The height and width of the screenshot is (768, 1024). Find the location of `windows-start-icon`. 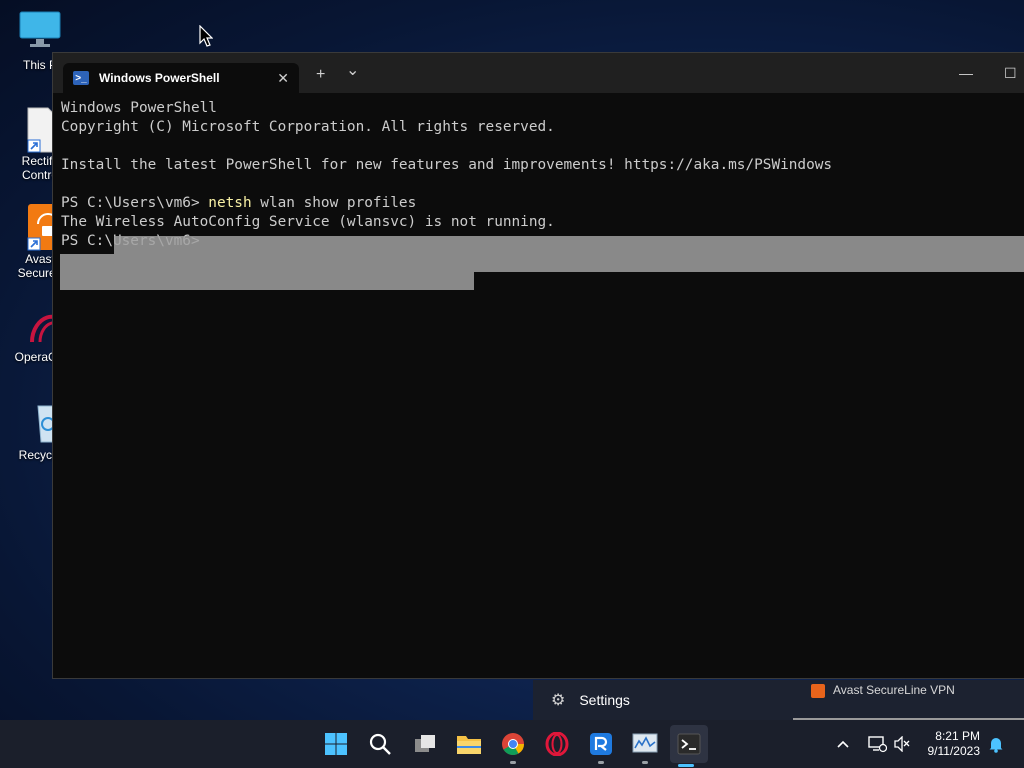

windows-start-icon is located at coordinates (336, 744).